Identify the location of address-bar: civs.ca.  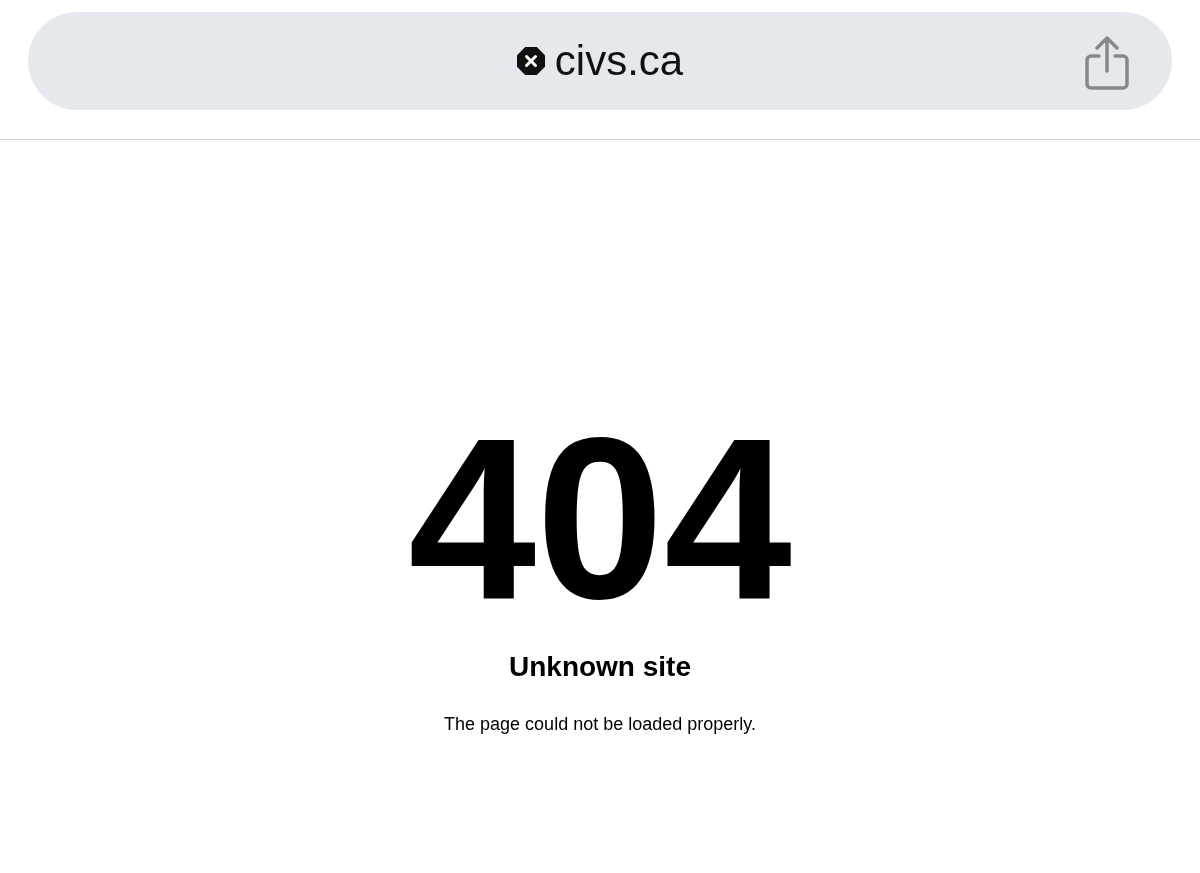
(600, 61).